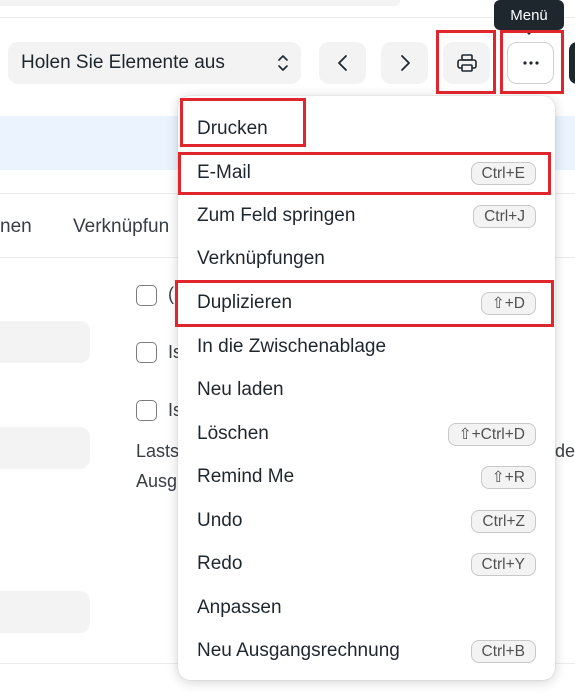 The image size is (575, 695). Describe the element at coordinates (298, 650) in the screenshot. I see `menu-item-label: Neu Ausgangsrechnung` at that location.